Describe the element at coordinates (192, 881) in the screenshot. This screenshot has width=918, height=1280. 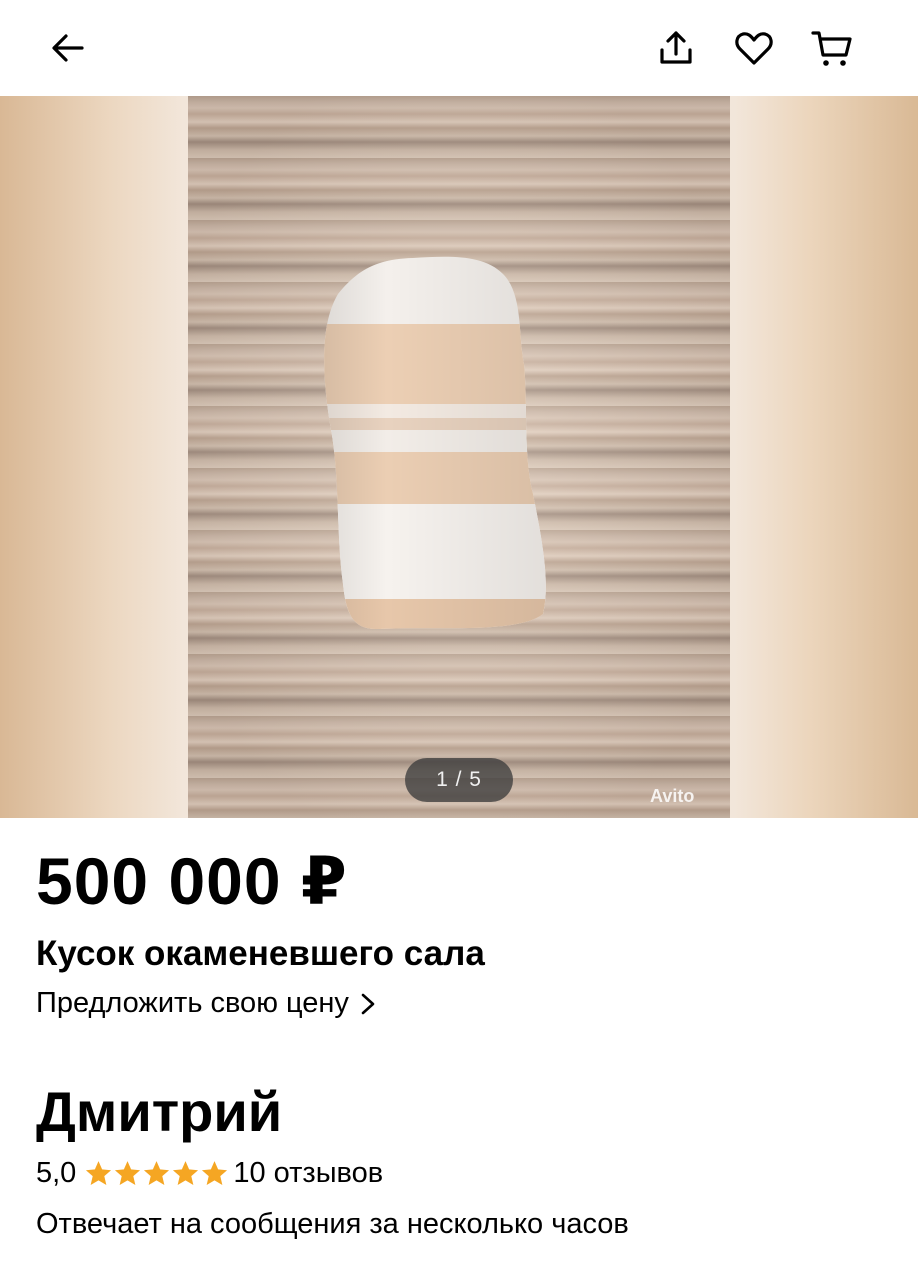
I see `price: 500 000 ₽` at that location.